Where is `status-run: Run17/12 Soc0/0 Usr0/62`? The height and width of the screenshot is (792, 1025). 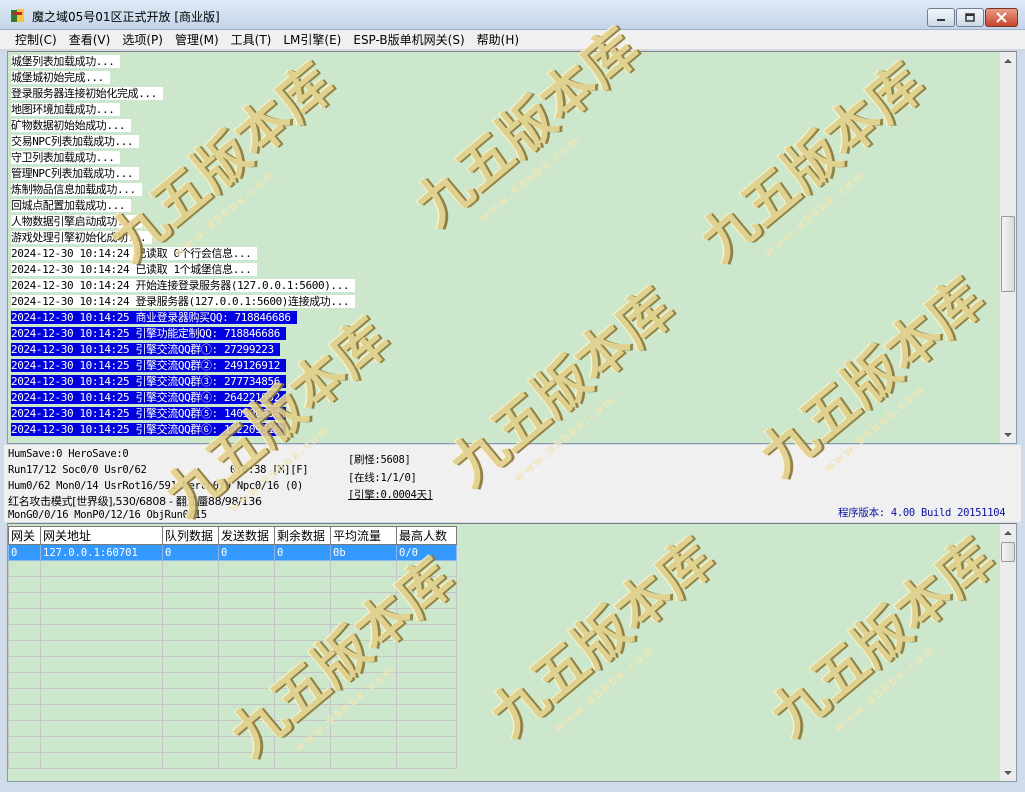
status-run: Run17/12 Soc0/0 Usr0/62 is located at coordinates (77, 470).